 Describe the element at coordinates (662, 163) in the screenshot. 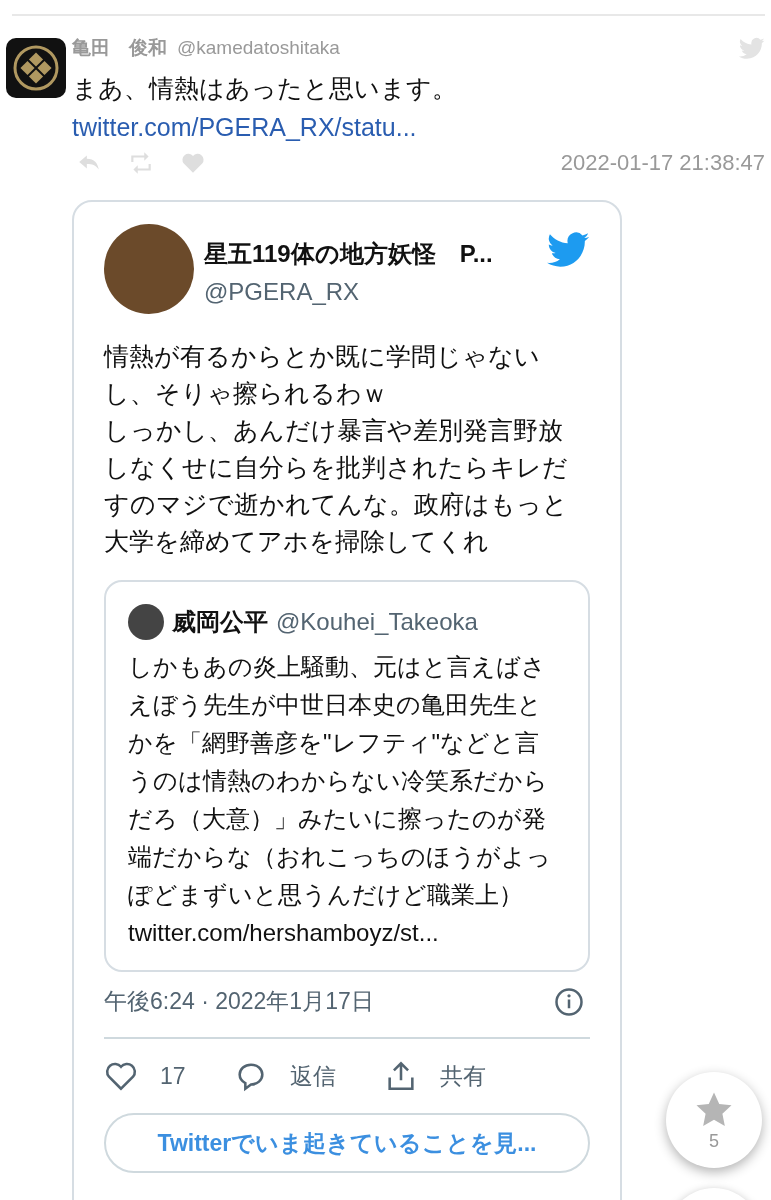

I see `timestamp: 2022-01-17 21:38:47` at that location.